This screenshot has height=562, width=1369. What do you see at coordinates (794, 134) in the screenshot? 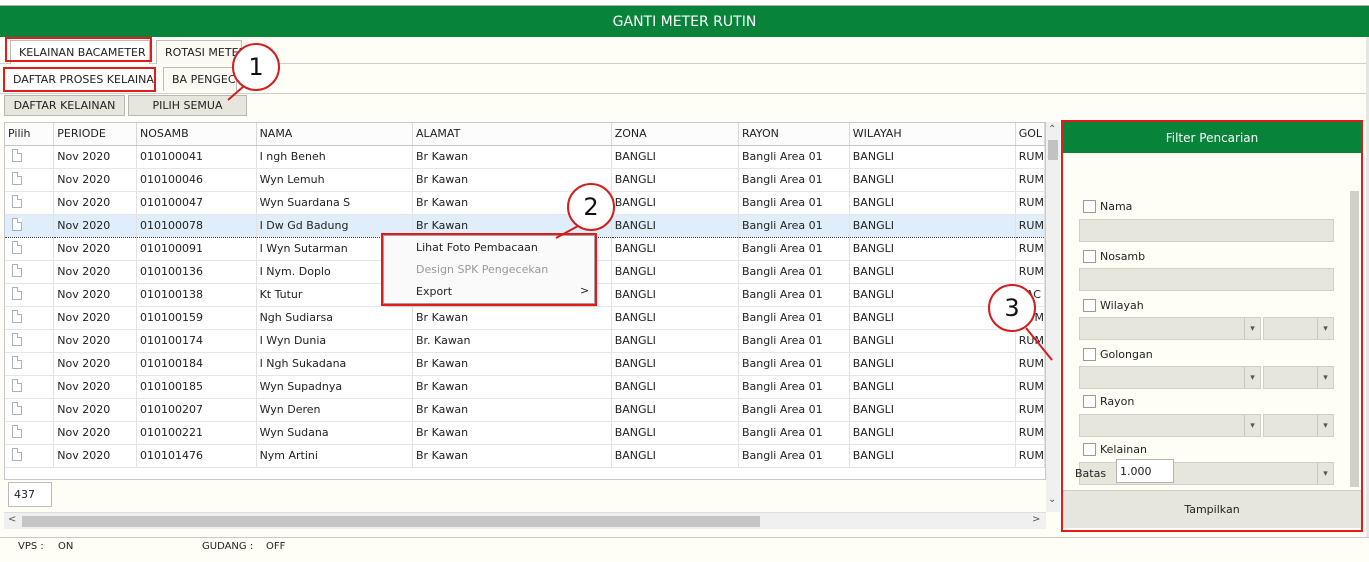
I see `column-header: RAYON` at bounding box center [794, 134].